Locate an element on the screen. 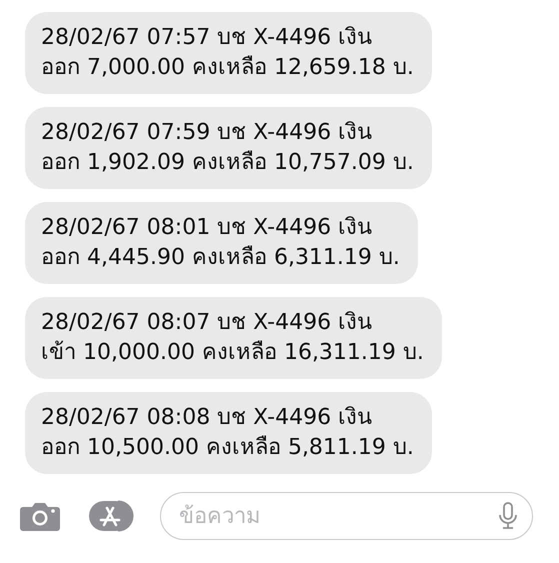 The image size is (559, 563). message-bubble: 28/02/67 08:08 บช X-4496 เงิน ออก 10,500.00 คงเหลือ 5,811.19 บ. is located at coordinates (228, 433).